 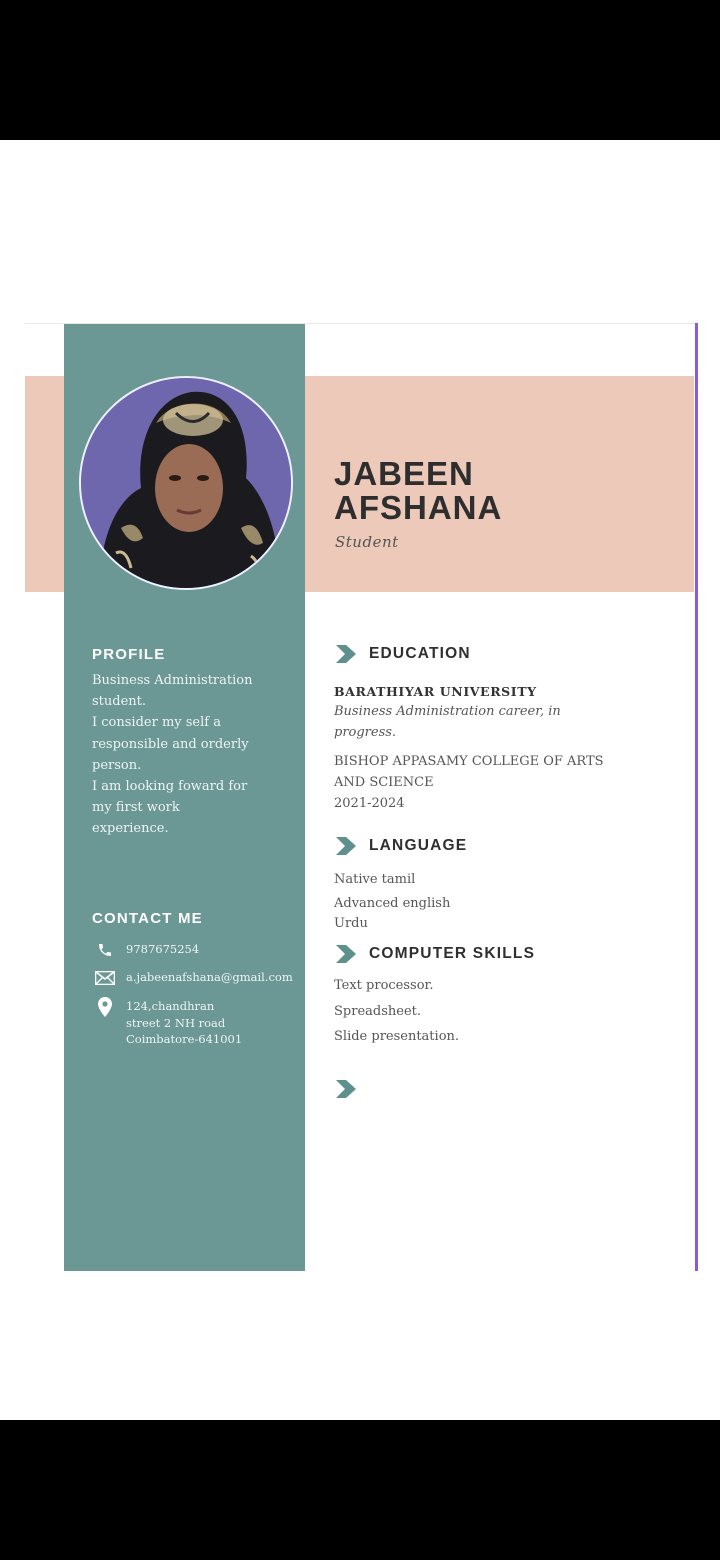 What do you see at coordinates (129, 654) in the screenshot?
I see `profile-heading: PROFILE` at bounding box center [129, 654].